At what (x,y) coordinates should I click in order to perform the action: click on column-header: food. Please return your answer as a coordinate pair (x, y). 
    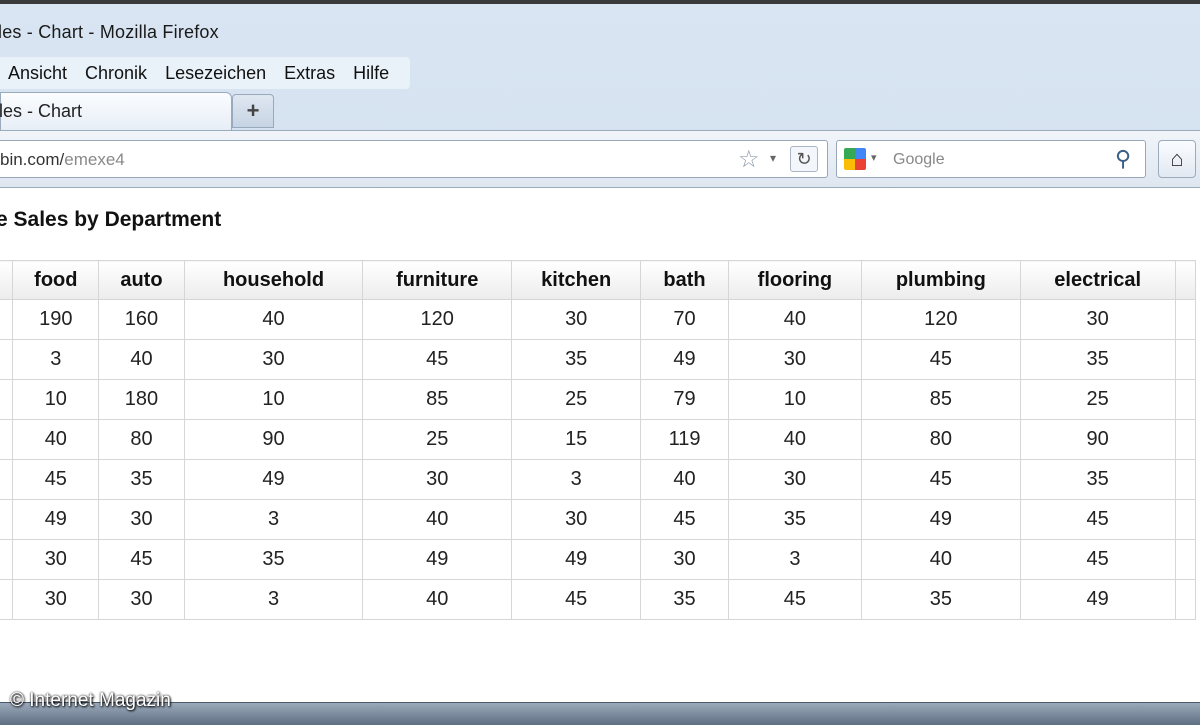
    Looking at the image, I should click on (56, 280).